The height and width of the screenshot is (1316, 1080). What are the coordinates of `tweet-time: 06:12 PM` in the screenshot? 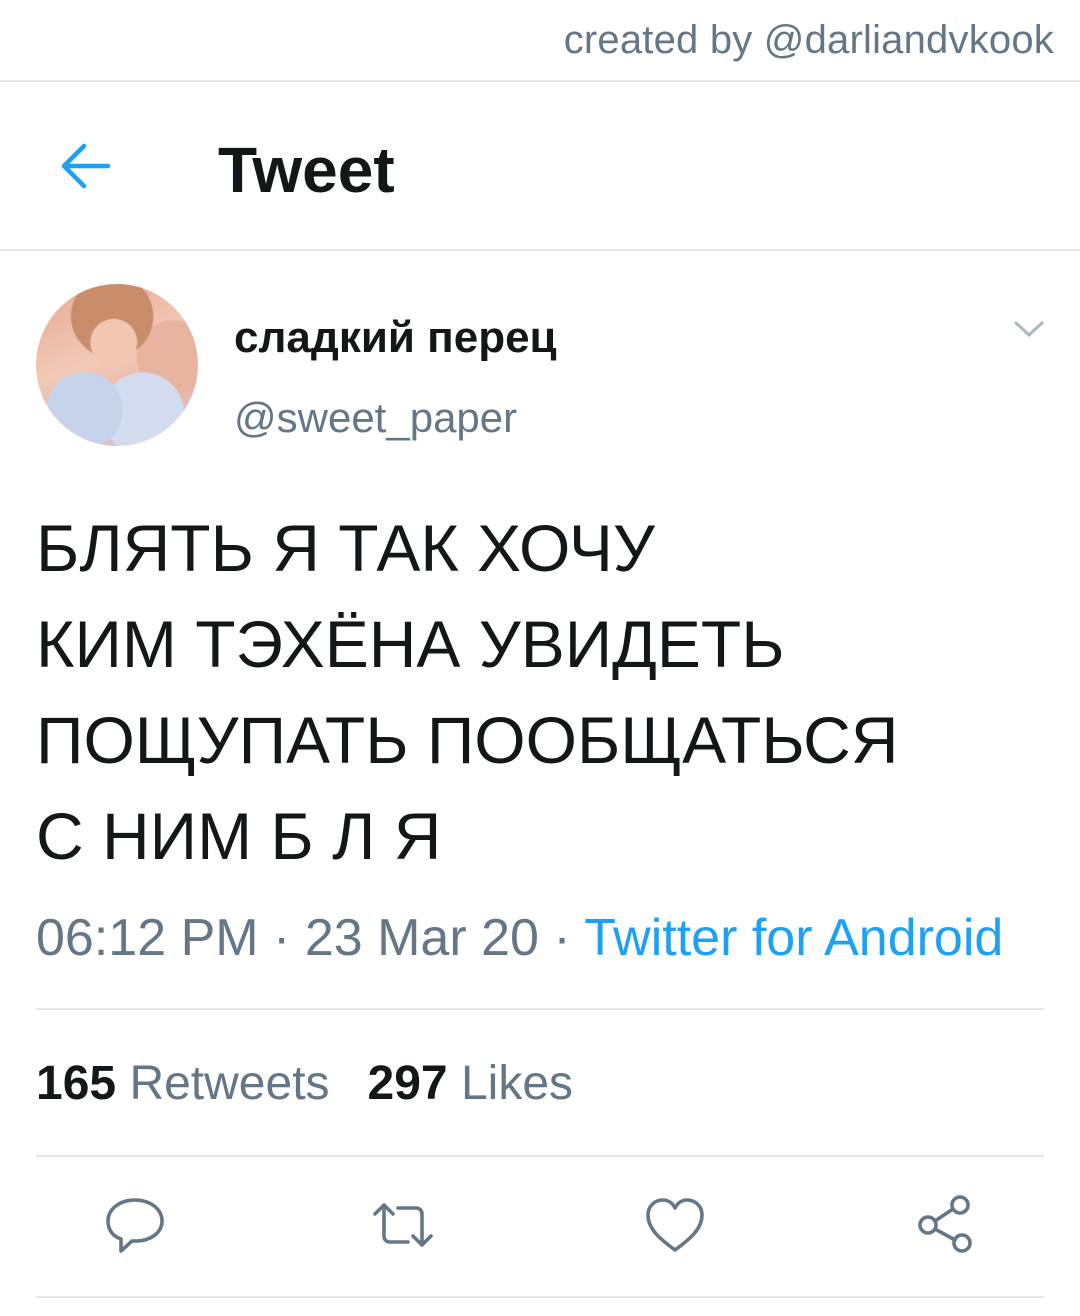 It's located at (147, 938).